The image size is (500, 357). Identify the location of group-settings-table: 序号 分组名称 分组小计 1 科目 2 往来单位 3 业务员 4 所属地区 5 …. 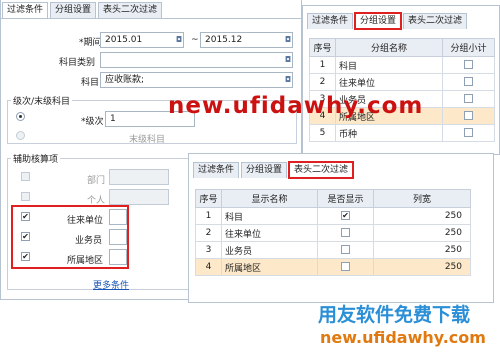
(402, 90).